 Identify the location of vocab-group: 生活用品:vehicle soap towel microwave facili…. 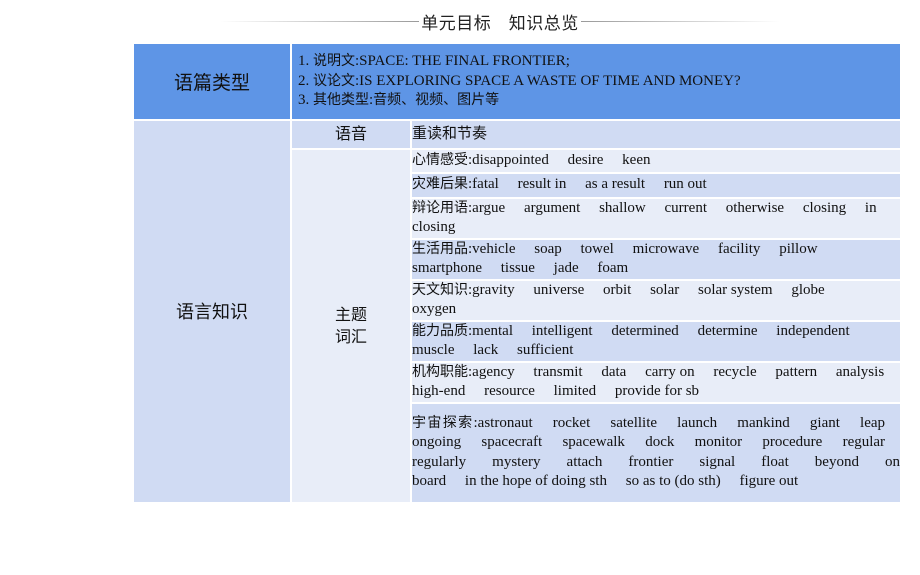
(656, 259).